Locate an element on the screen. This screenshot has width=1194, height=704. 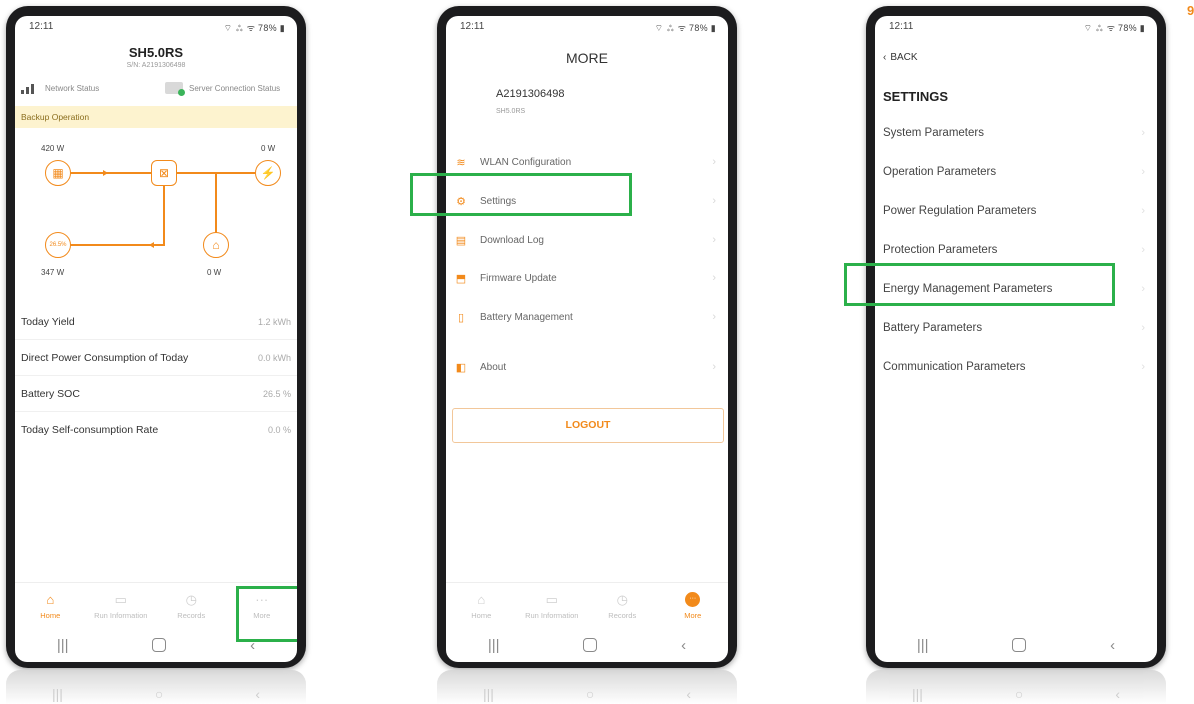
firmware-icon: ⬒ is located at coordinates (461, 278).